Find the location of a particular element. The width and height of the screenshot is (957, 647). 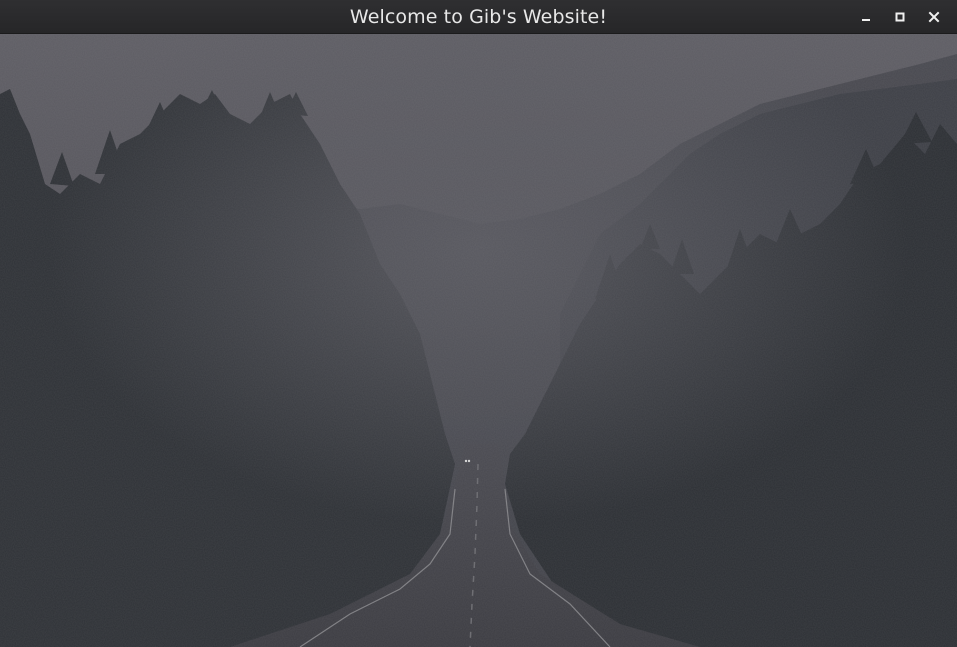

title-bar: Welcome to Gib's Website! is located at coordinates (478, 17).